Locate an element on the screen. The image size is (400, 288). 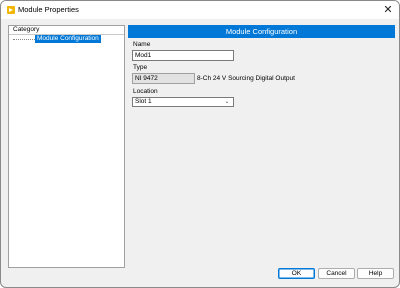
type-description: 8-Ch 24 V Sourcing Digital Output is located at coordinates (246, 78).